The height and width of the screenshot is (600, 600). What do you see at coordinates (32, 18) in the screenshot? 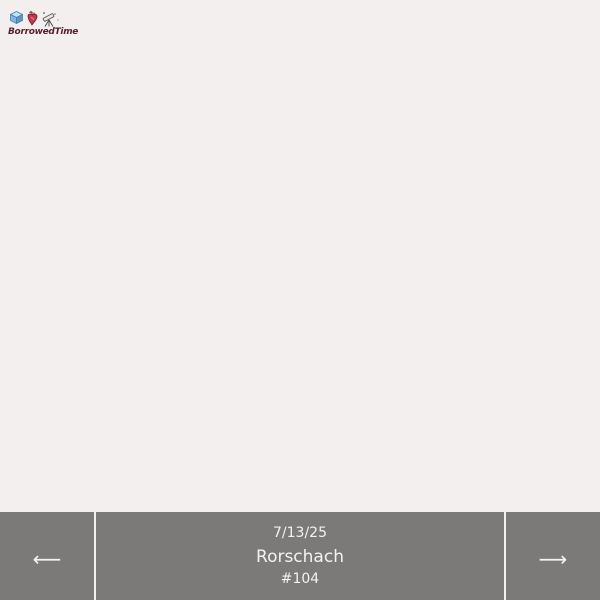
I see `anatomical-heart-icon` at bounding box center [32, 18].